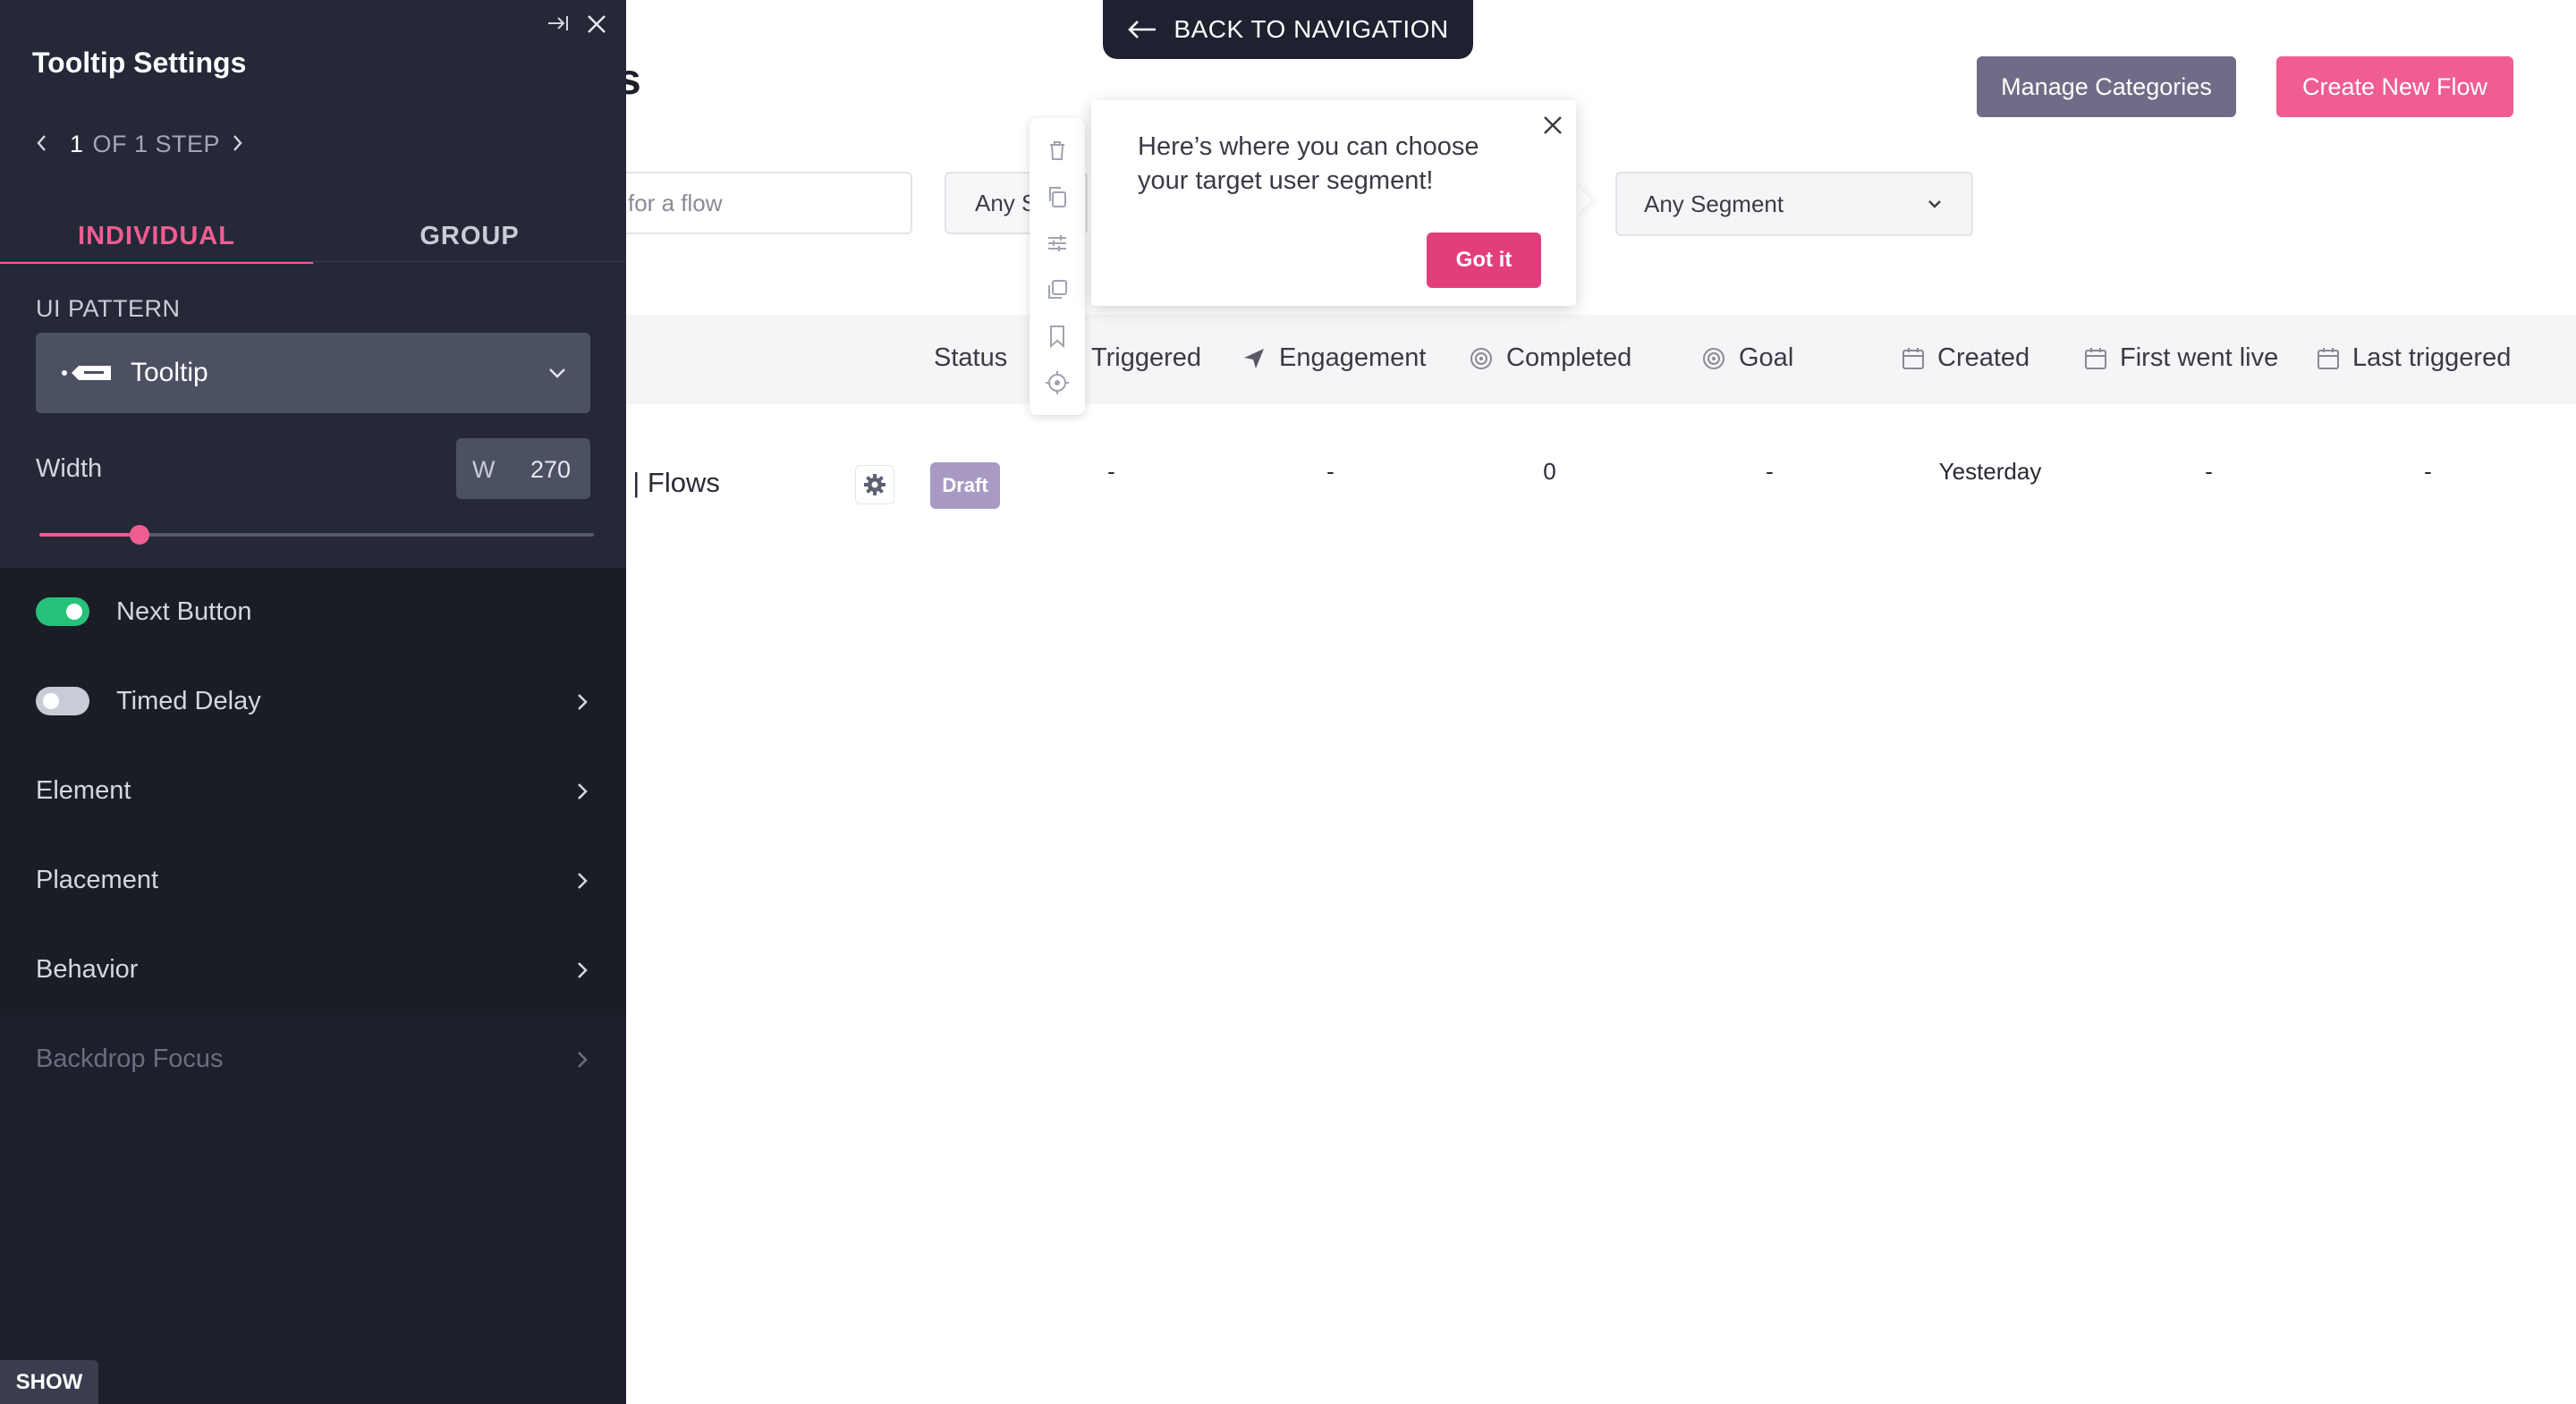 The image size is (2576, 1404). What do you see at coordinates (523, 469) in the screenshot?
I see `width-input: W 270` at bounding box center [523, 469].